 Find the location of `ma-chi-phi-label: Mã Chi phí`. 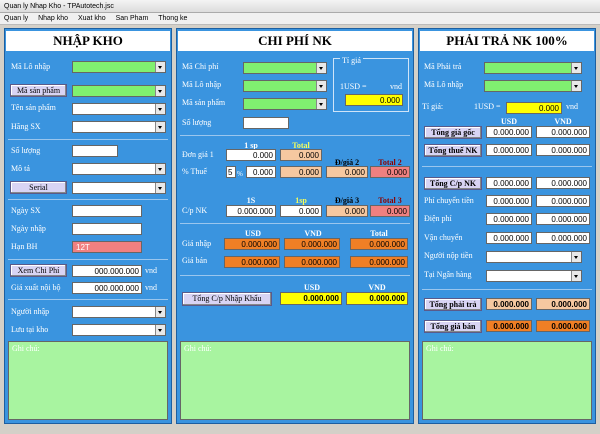

ma-chi-phi-label: Mã Chi phí is located at coordinates (200, 66).